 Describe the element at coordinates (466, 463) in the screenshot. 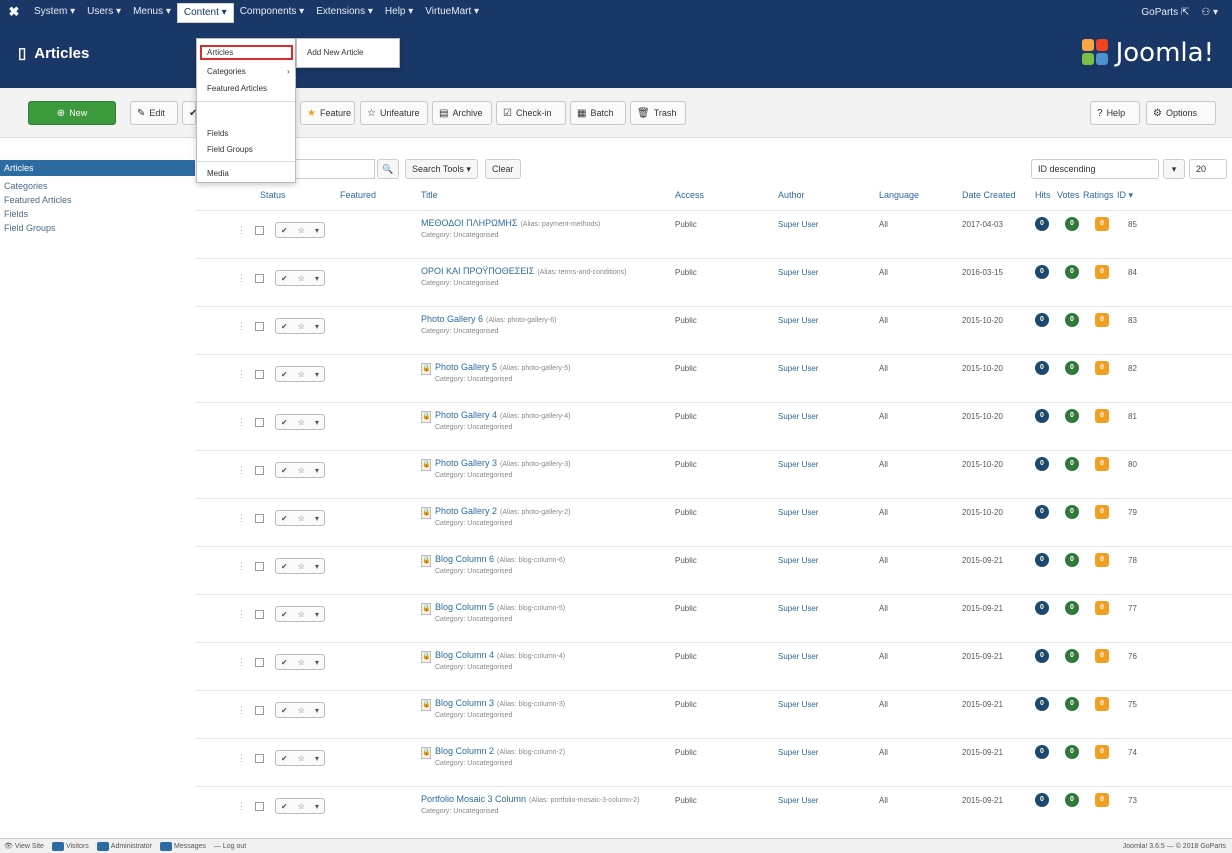

I see `article-title: Photo Gallery 3` at that location.